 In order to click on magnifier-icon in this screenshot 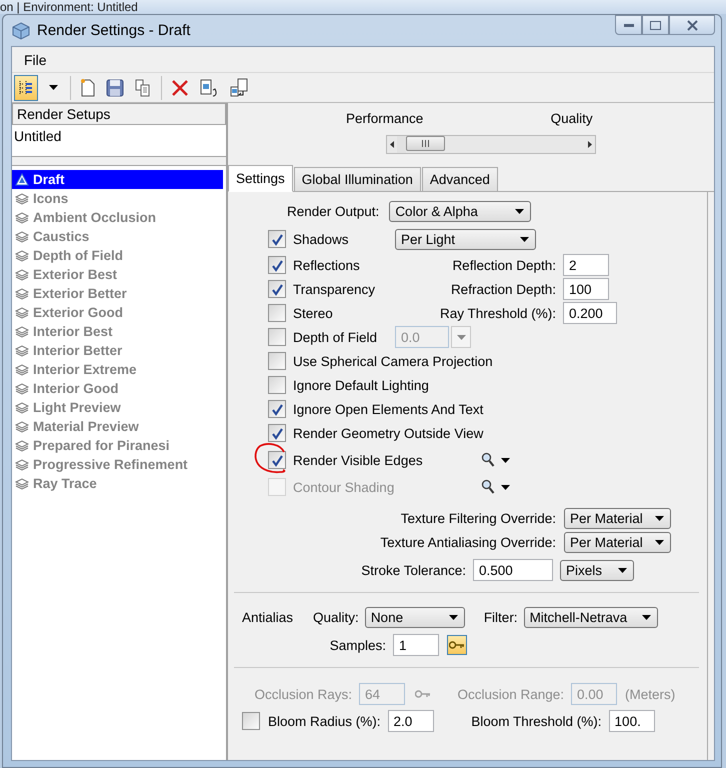, I will do `click(488, 460)`.